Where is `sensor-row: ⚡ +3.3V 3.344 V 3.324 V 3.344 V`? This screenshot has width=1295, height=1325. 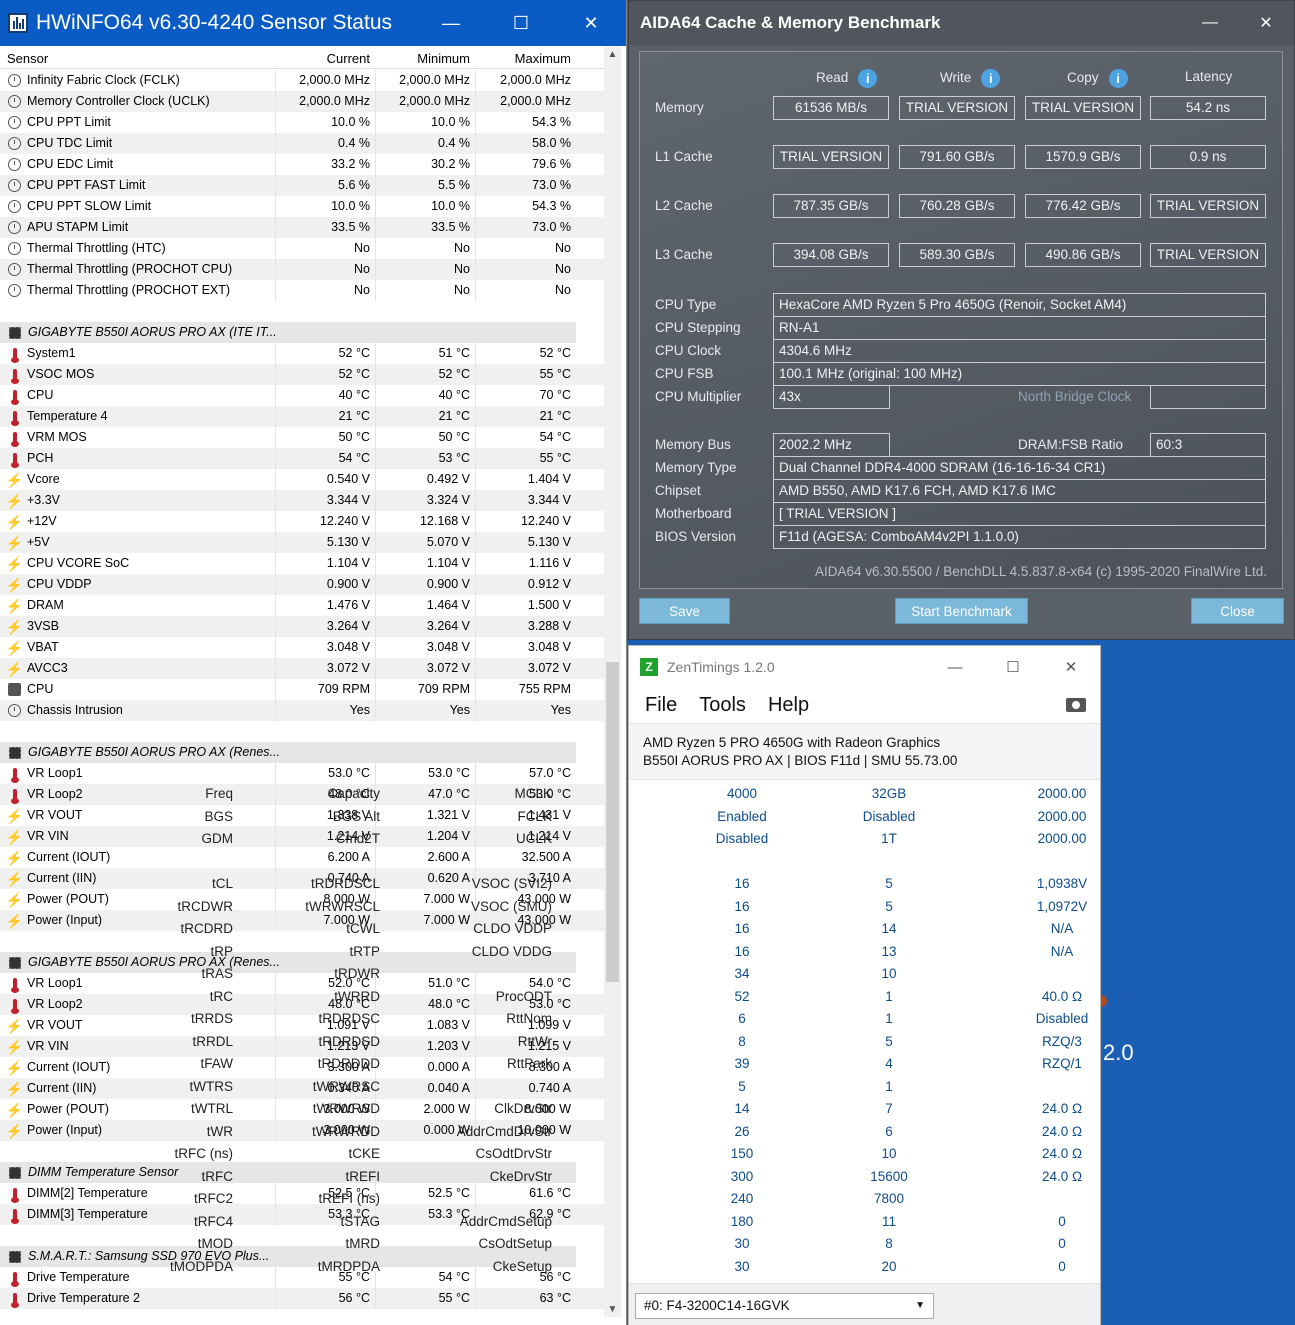 sensor-row: ⚡ +3.3V 3.344 V 3.324 V 3.344 V is located at coordinates (302, 500).